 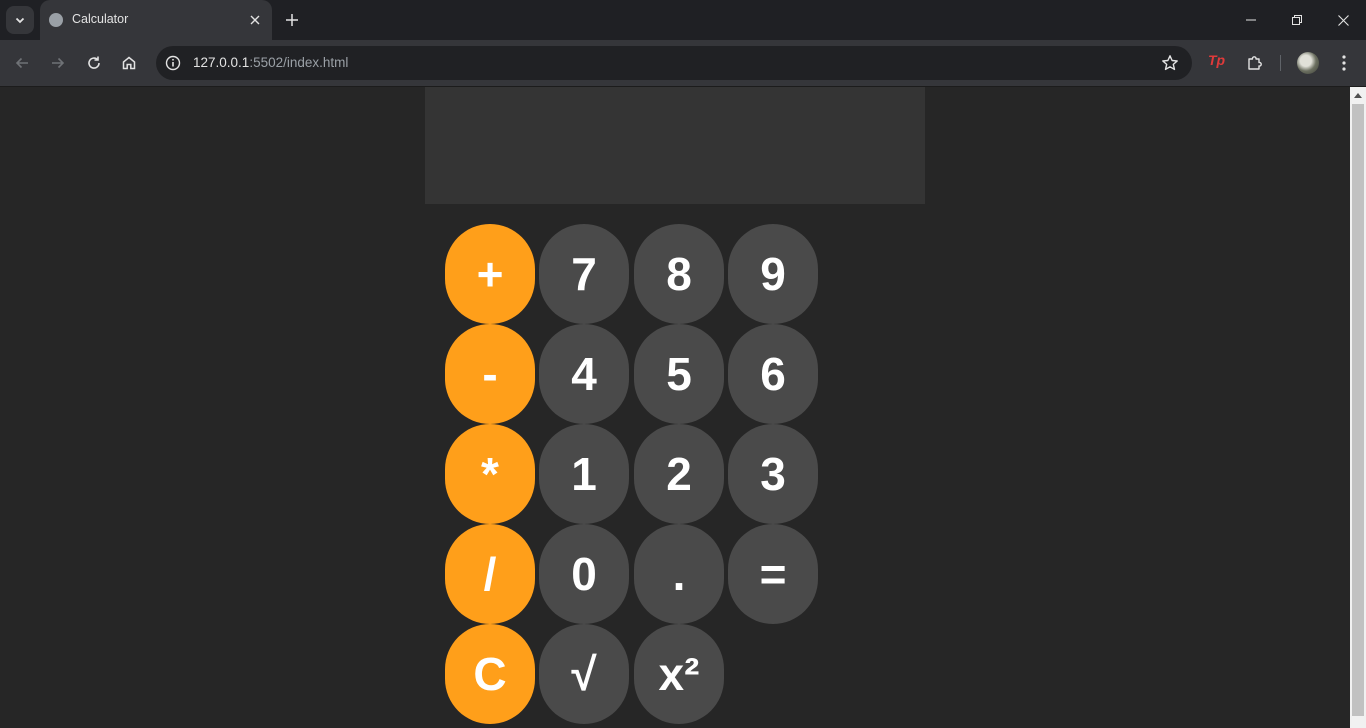 I want to click on back-button, so click(x=22, y=63).